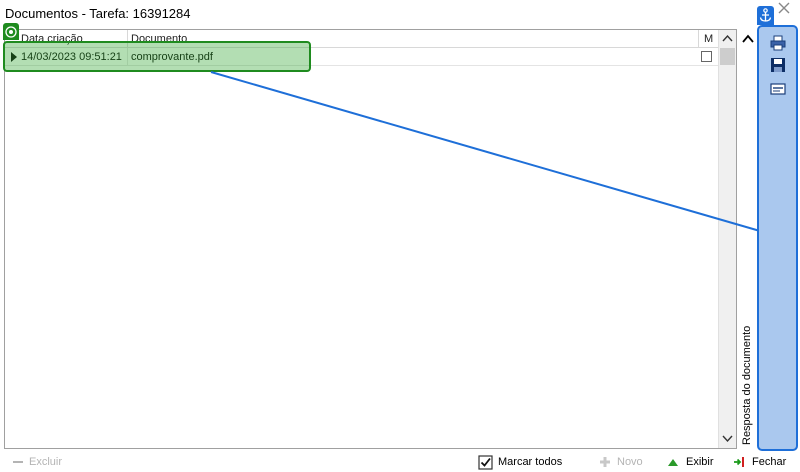 This screenshot has height=472, width=800. What do you see at coordinates (400, 14) in the screenshot?
I see `title-bar: Documentos - Tarefa: 16391284` at bounding box center [400, 14].